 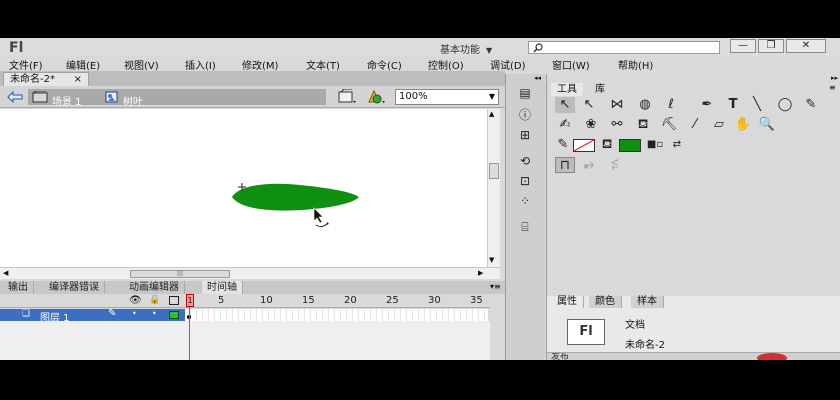 What do you see at coordinates (495, 286) in the screenshot?
I see `panel-menu-icon: ▾≡` at bounding box center [495, 286].